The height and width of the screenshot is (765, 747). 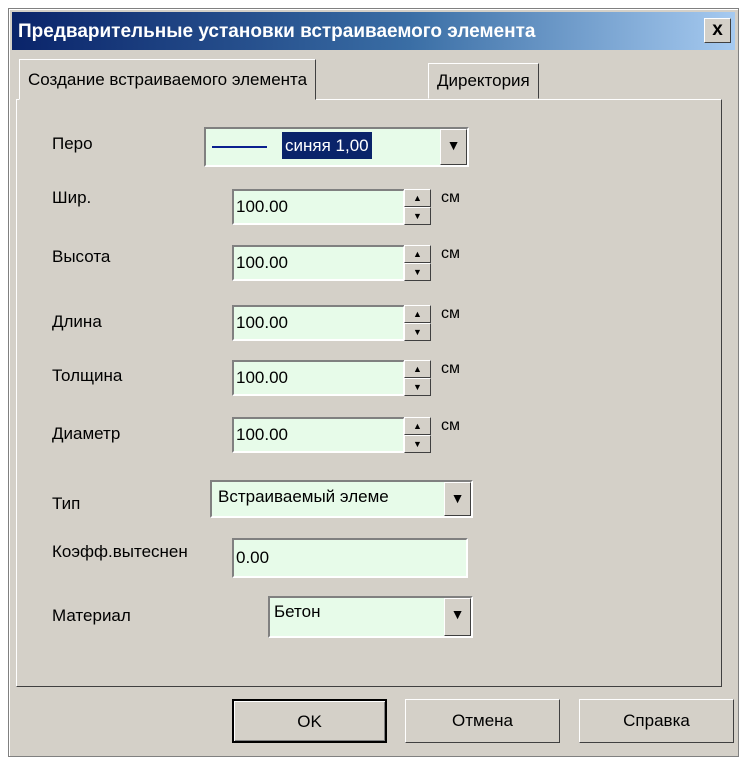 What do you see at coordinates (72, 143) in the screenshot?
I see `pen-label: Перо` at bounding box center [72, 143].